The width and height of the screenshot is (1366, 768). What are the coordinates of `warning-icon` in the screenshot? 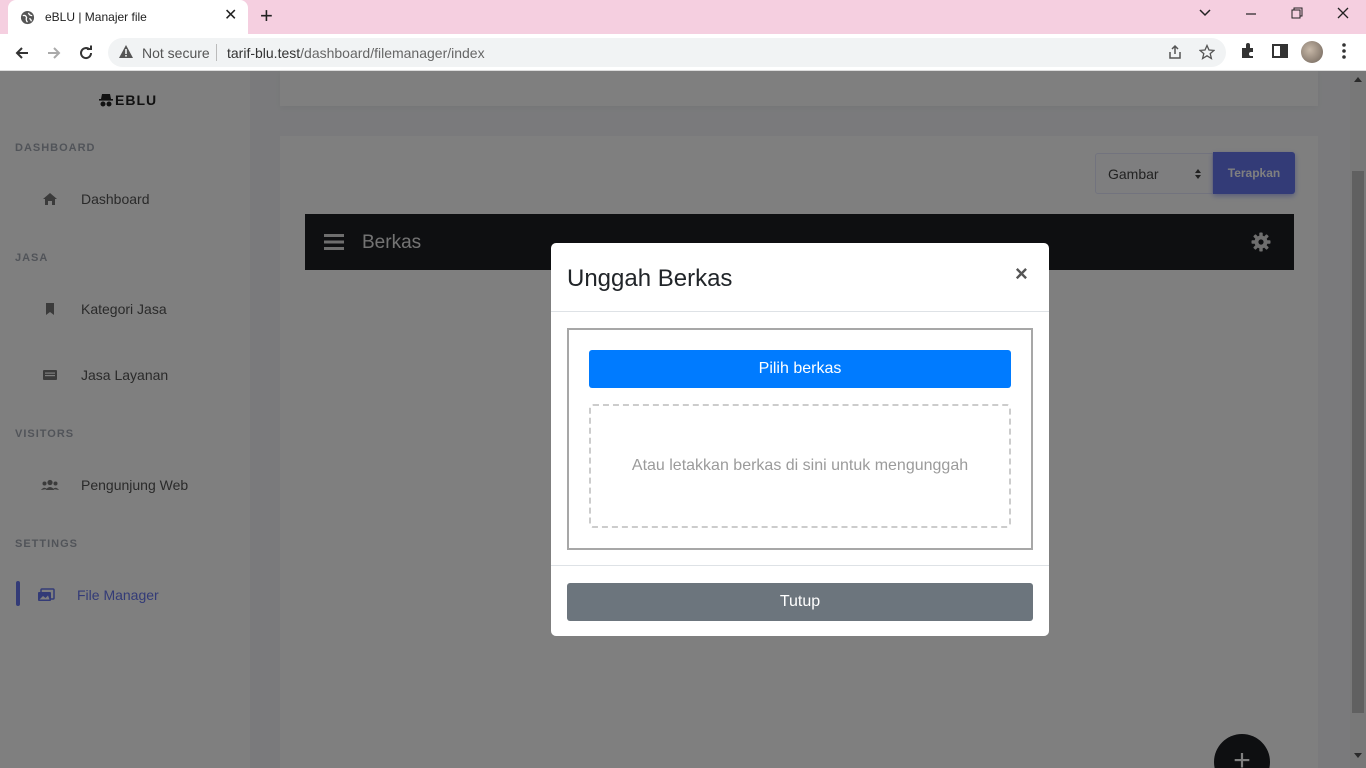 It's located at (126, 51).